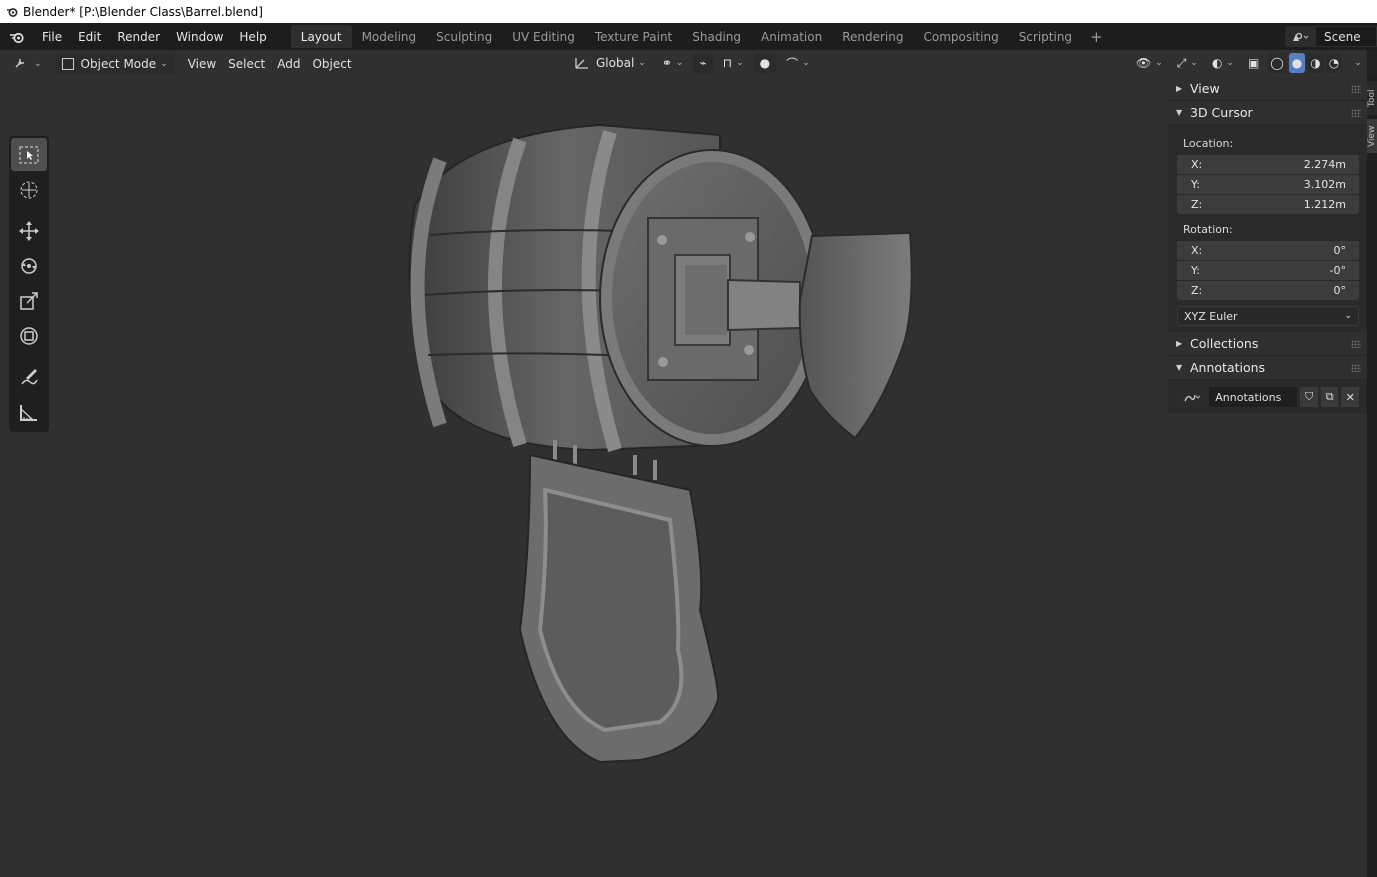 The image size is (1377, 877). Describe the element at coordinates (1267, 89) in the screenshot. I see `panel-view-header: ▶ View` at that location.